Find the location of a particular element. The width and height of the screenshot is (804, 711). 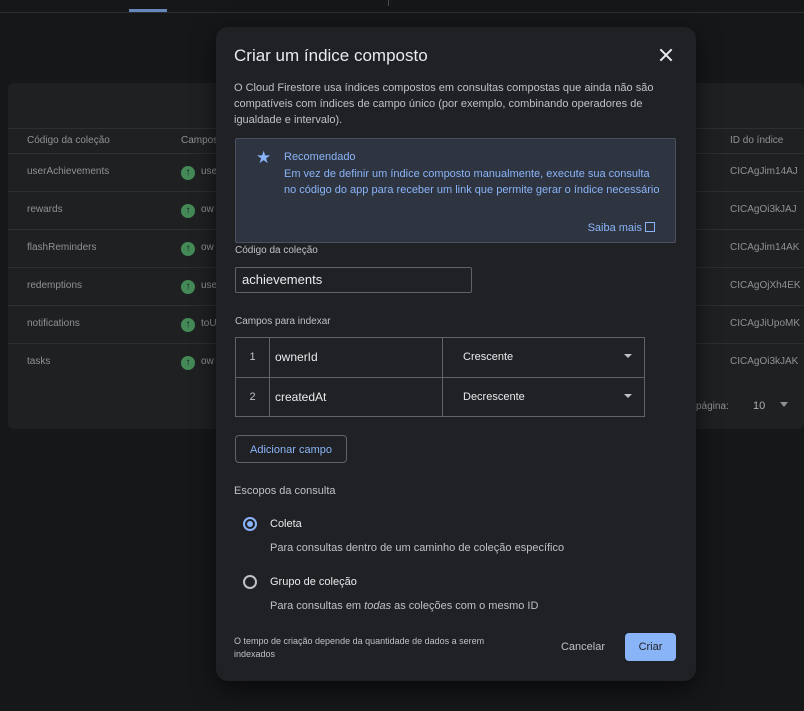

collection-id-input: achievements is located at coordinates (353, 280).